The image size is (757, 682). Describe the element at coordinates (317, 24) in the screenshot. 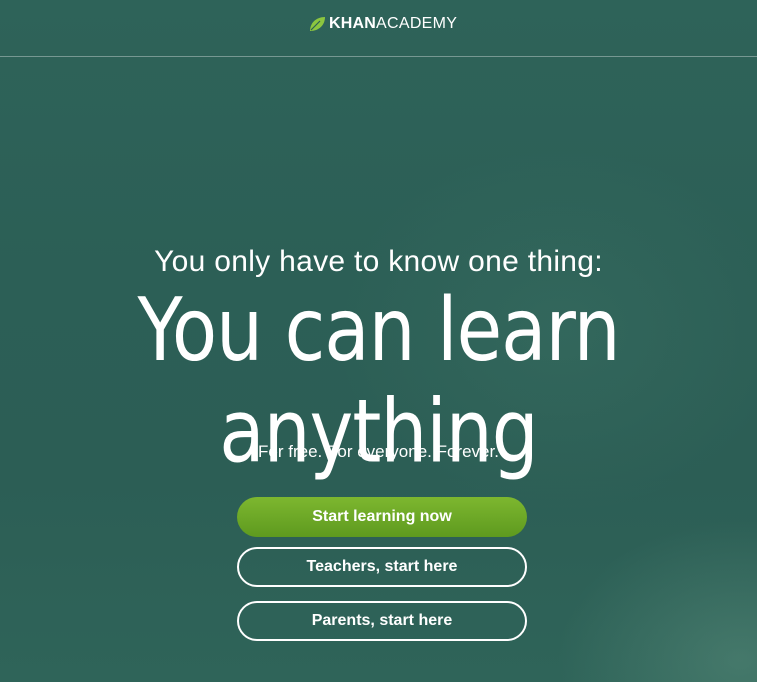

I see `leaf-icon` at that location.